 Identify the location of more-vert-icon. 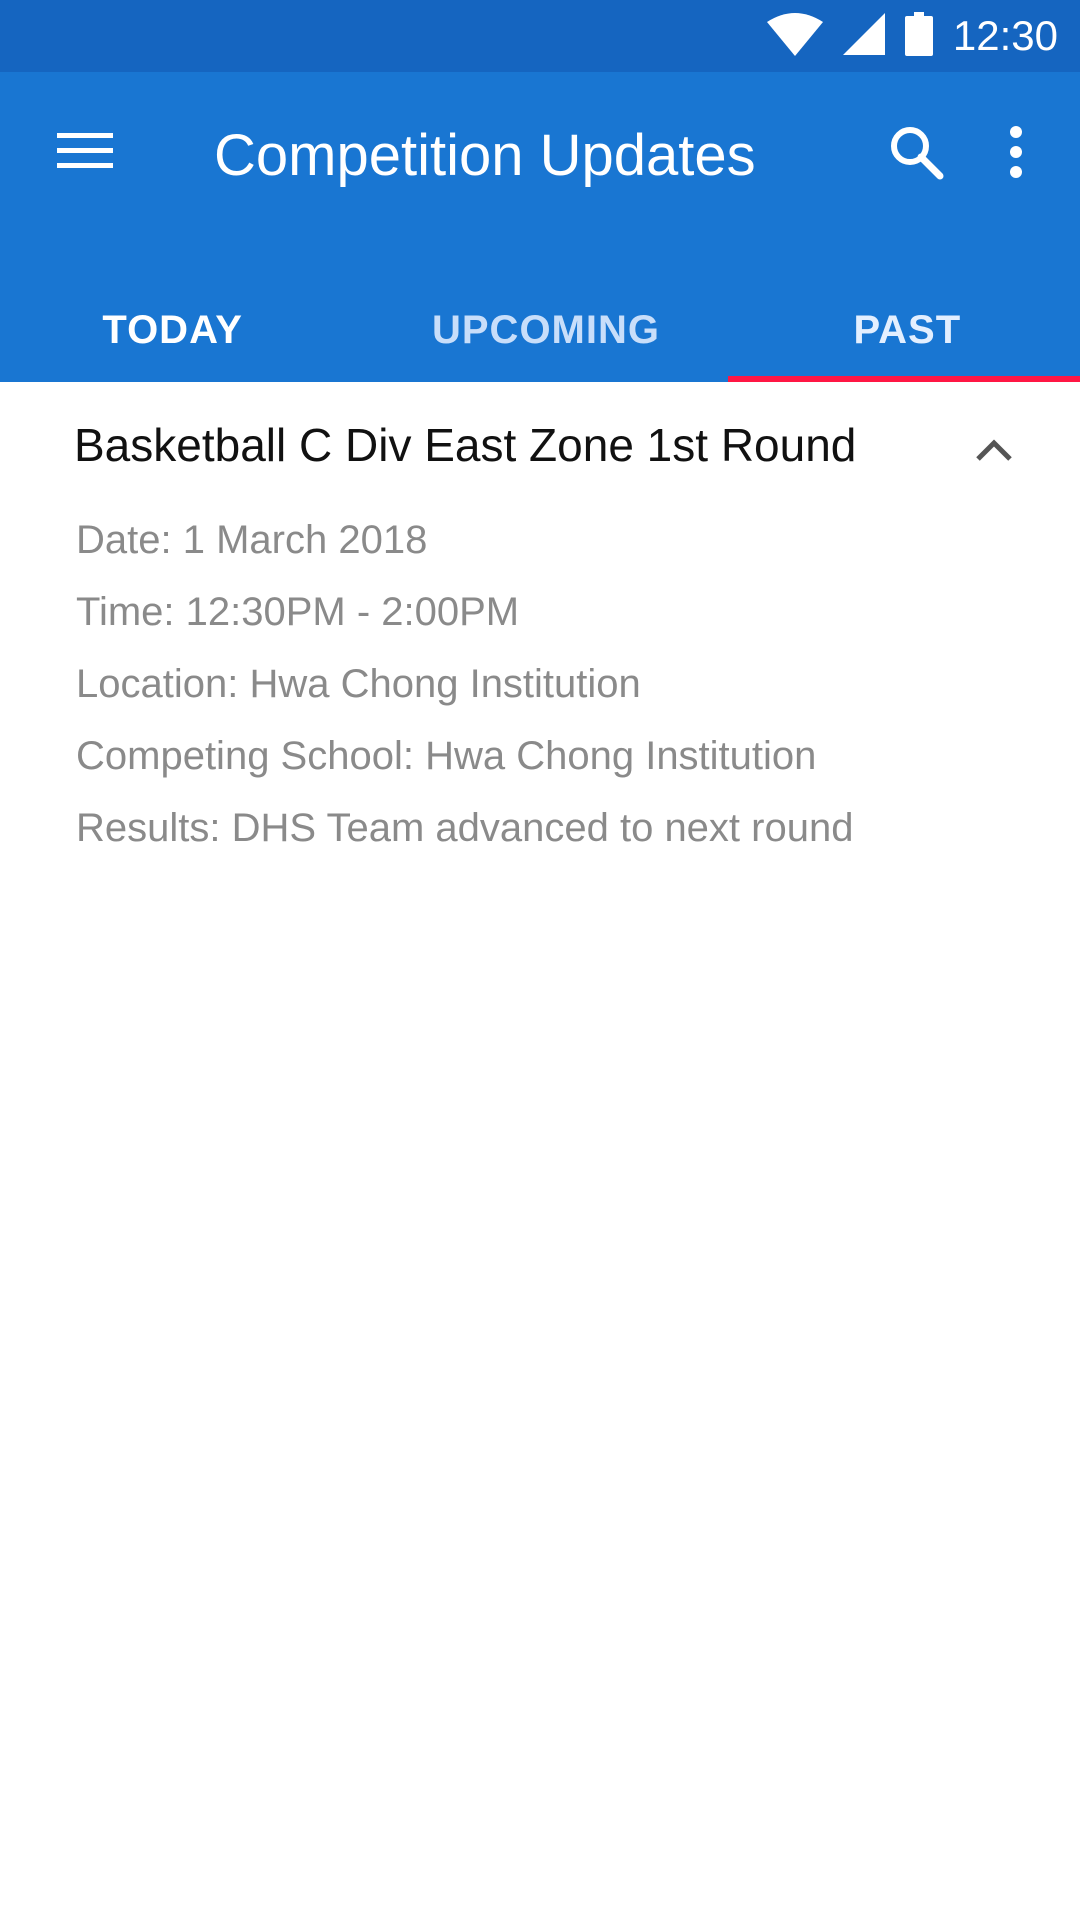
(1016, 154).